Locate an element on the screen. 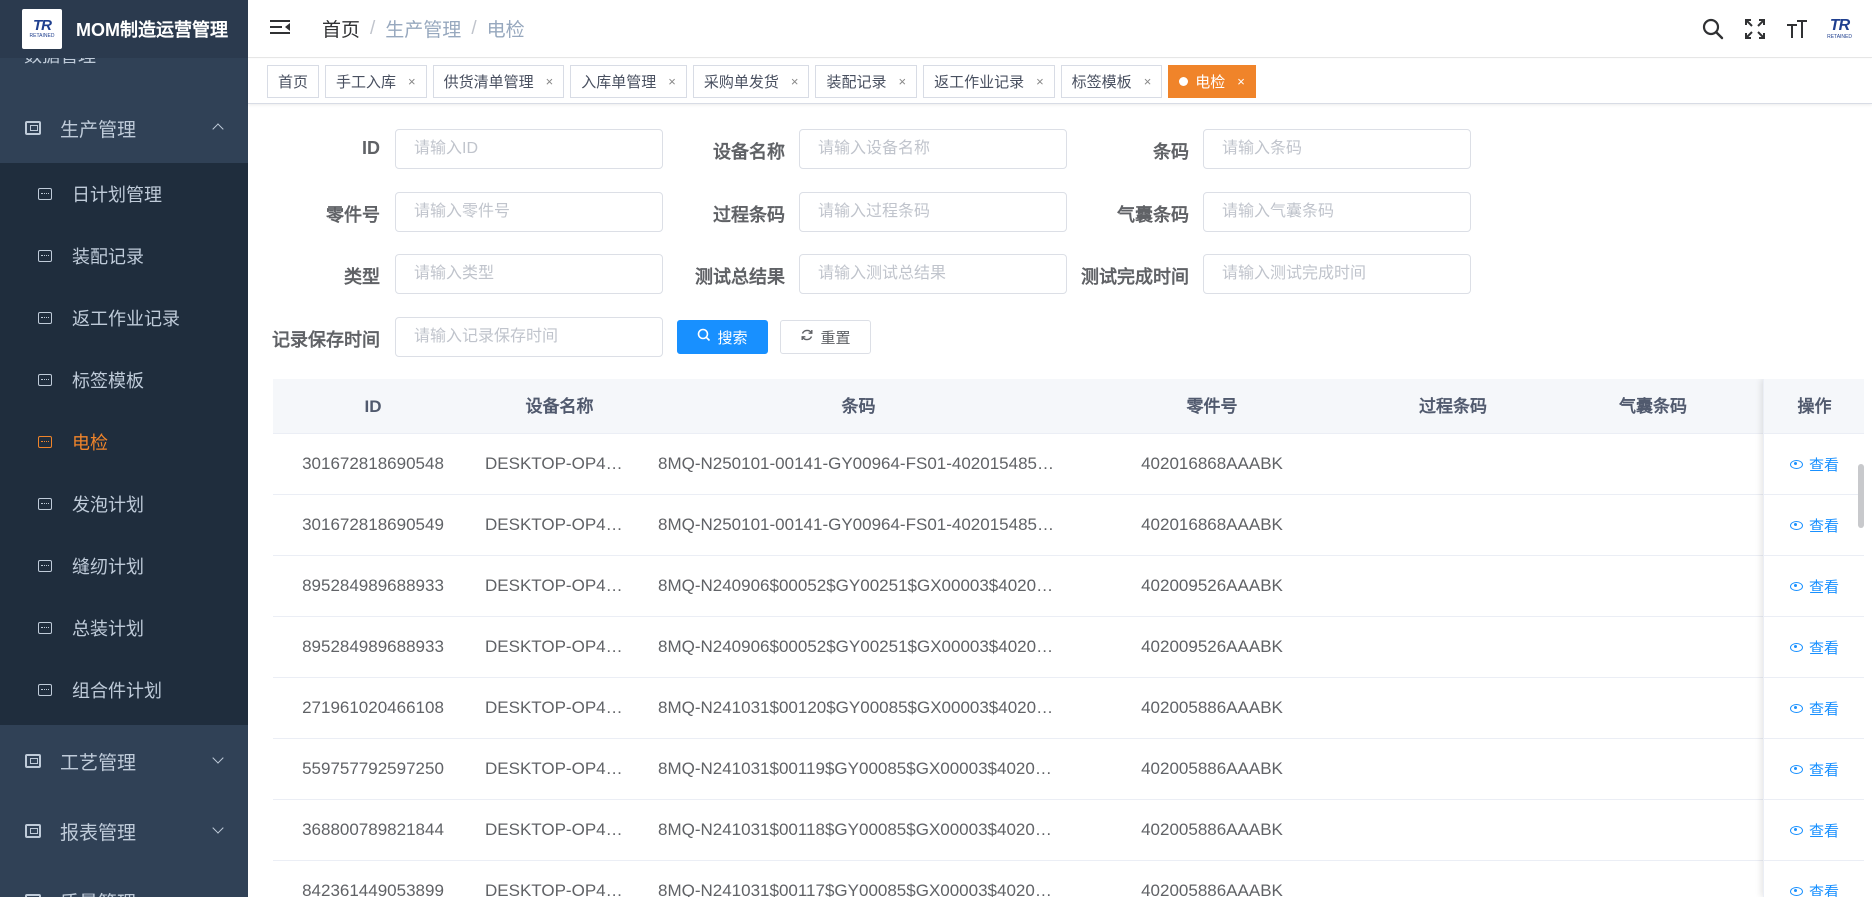 The height and width of the screenshot is (897, 1872). sidebar-group-report: 报表管理 is located at coordinates (124, 831).